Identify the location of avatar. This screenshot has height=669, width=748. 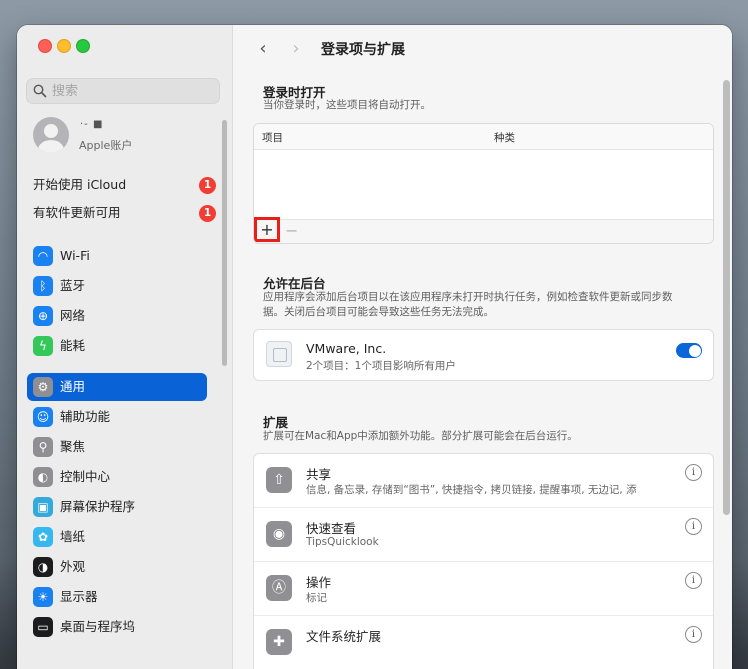
(51, 135).